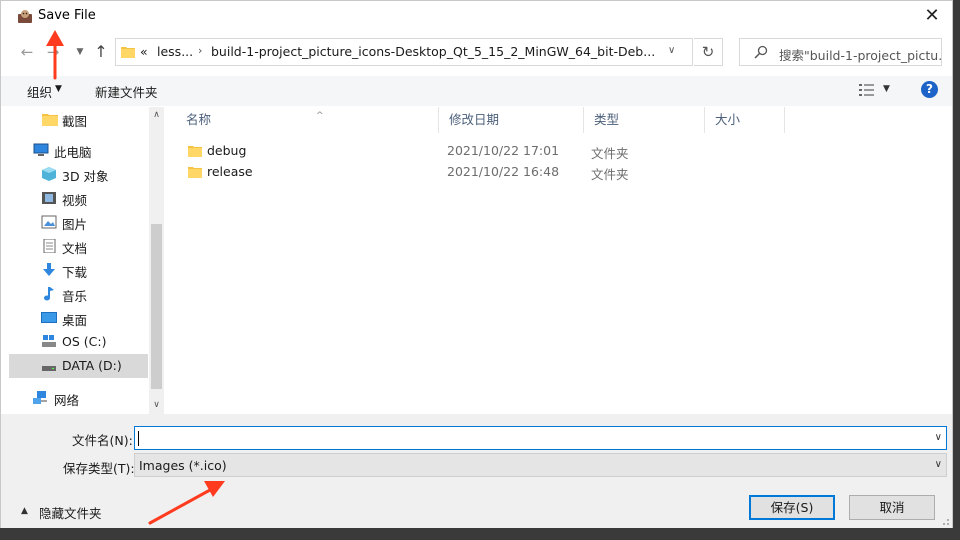 Image resolution: width=960 pixels, height=540 pixels. What do you see at coordinates (58, 89) in the screenshot?
I see `organize-dropdown-icon: ▼` at bounding box center [58, 89].